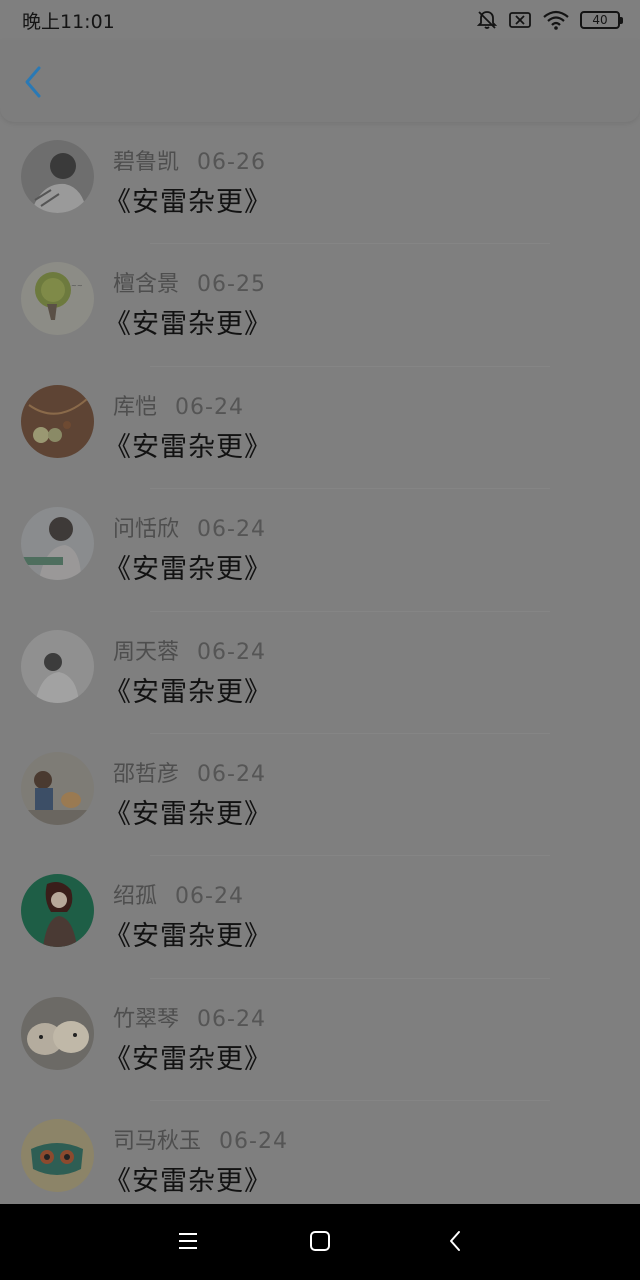  Describe the element at coordinates (231, 162) in the screenshot. I see `post-date: 06-26` at that location.